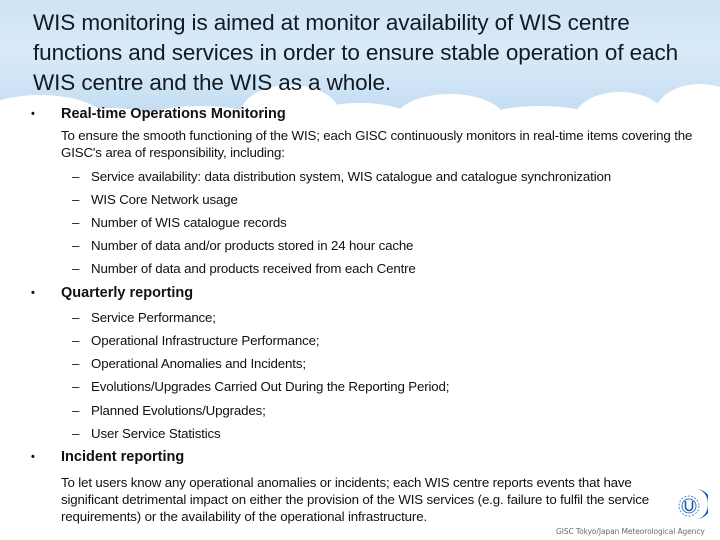  Describe the element at coordinates (178, 410) in the screenshot. I see `list-item-text: Planned Evolutions/Upgrades;` at that location.